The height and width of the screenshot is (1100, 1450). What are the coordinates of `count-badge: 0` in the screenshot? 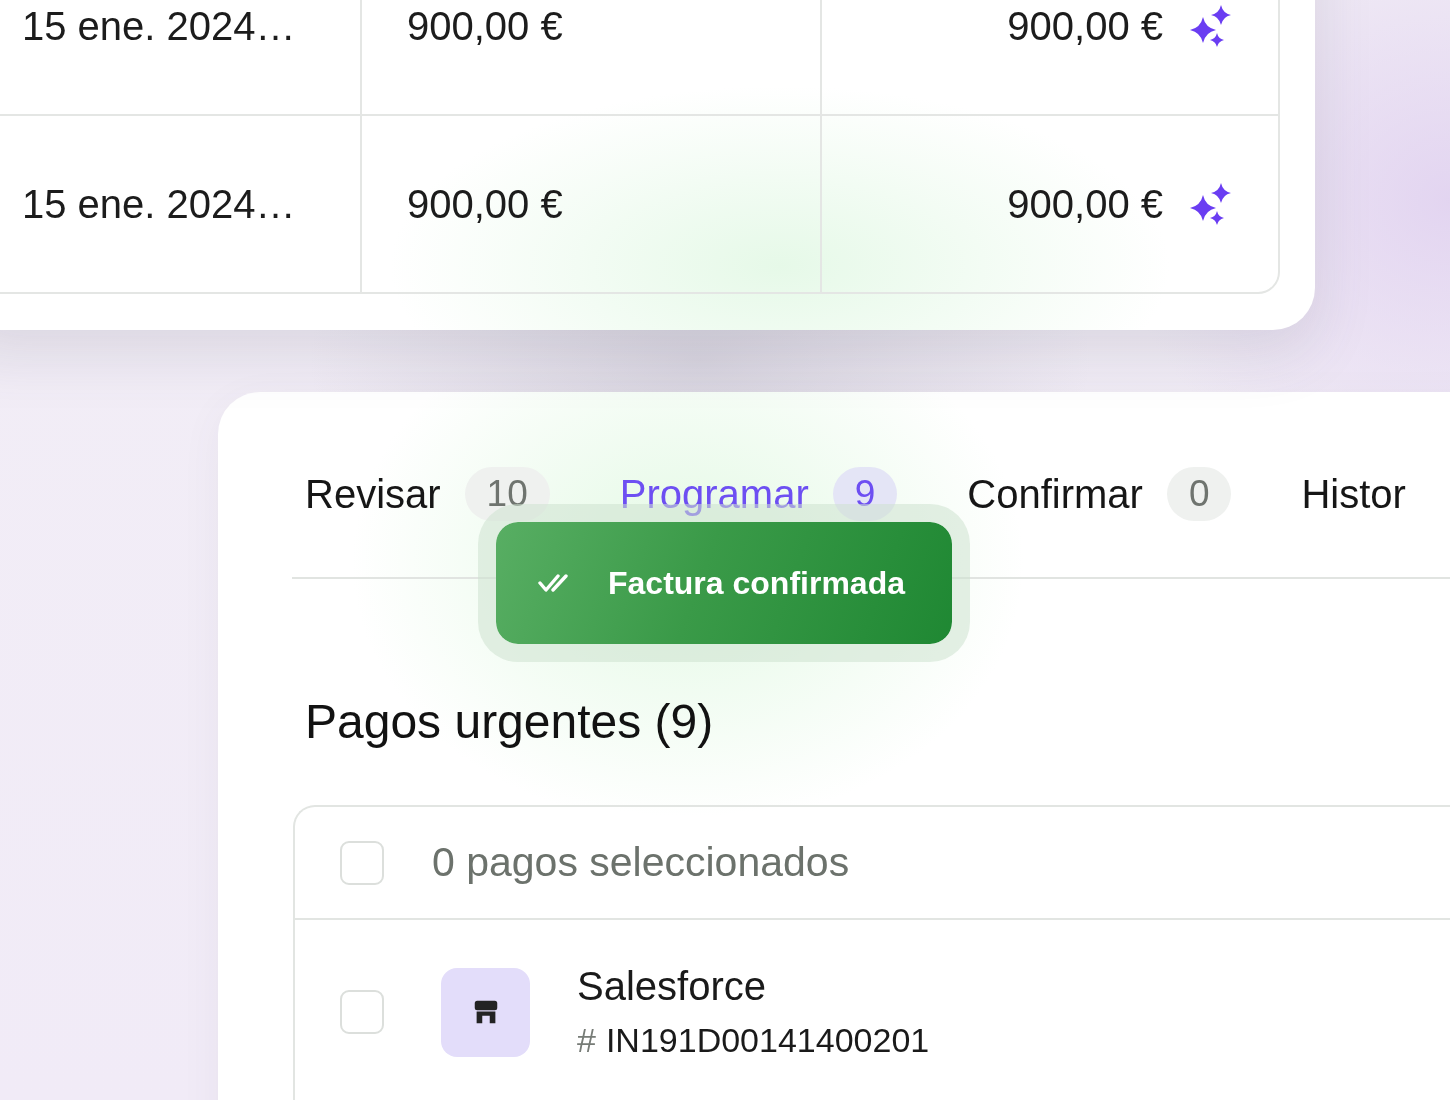 It's located at (1199, 494).